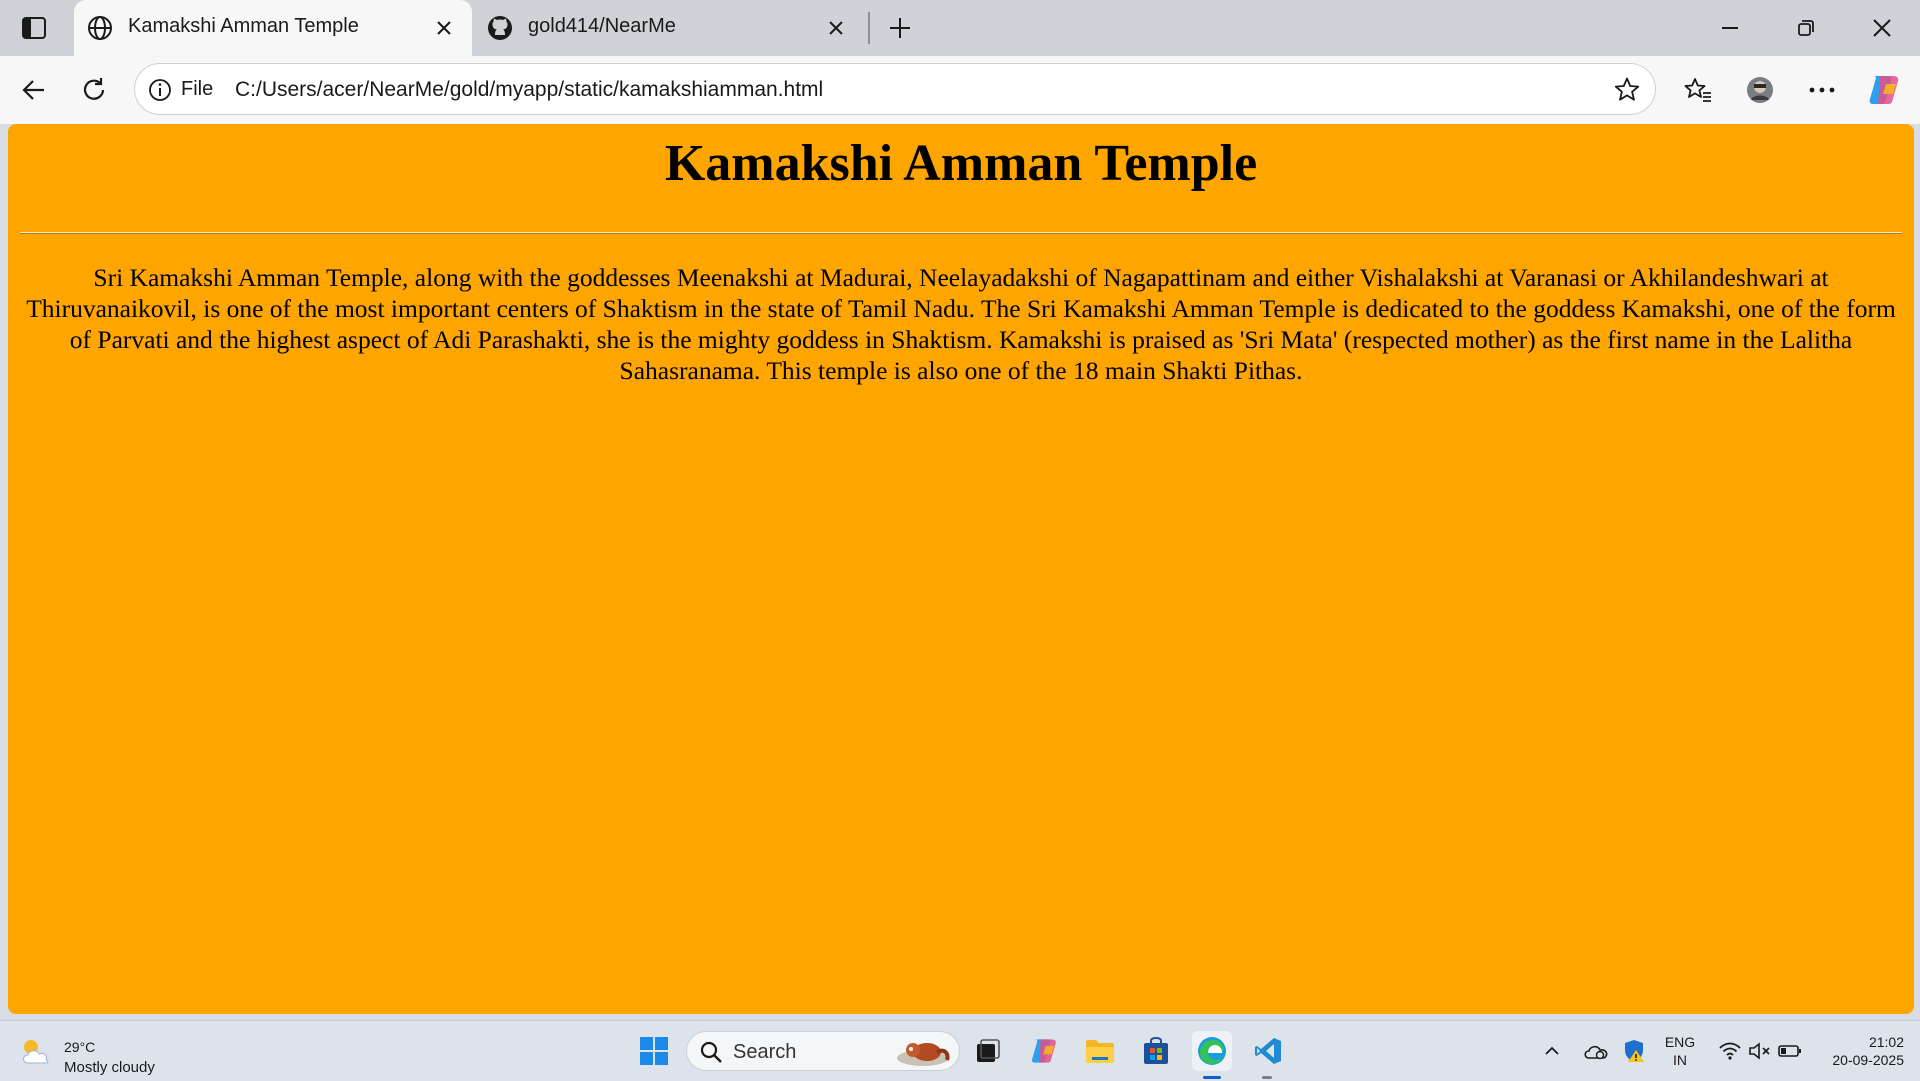  I want to click on onedrive-tray-button, so click(1596, 1051).